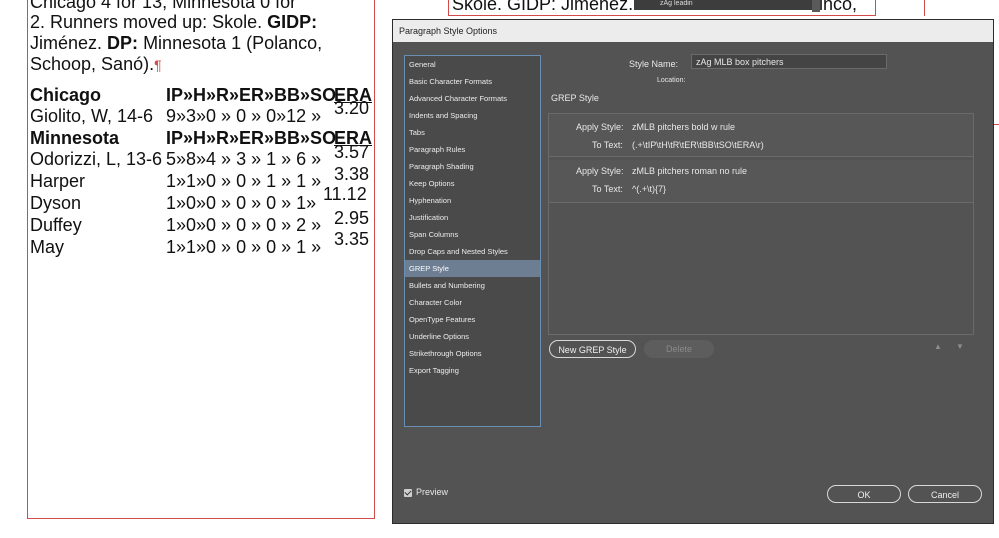  Describe the element at coordinates (244, 159) in the screenshot. I see `pitcher-stats: 5»8»4 » 3 » 1 » 6 »` at that location.